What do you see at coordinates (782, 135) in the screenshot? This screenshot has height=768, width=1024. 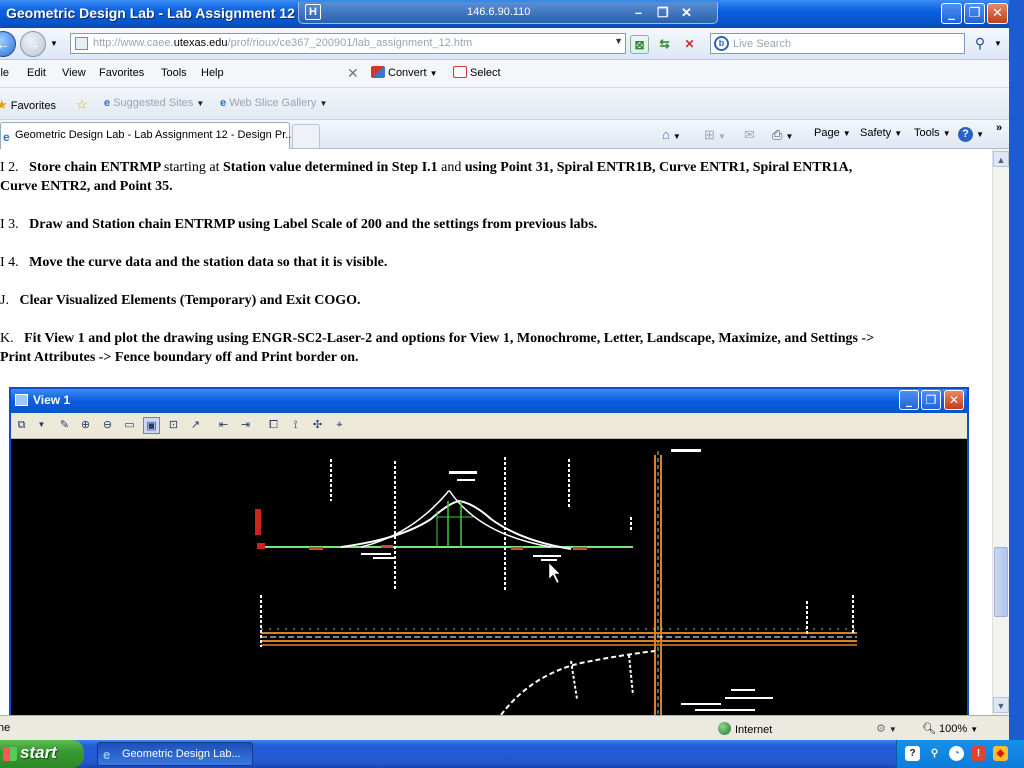 I see `print-button: ⎙ ▼` at bounding box center [782, 135].